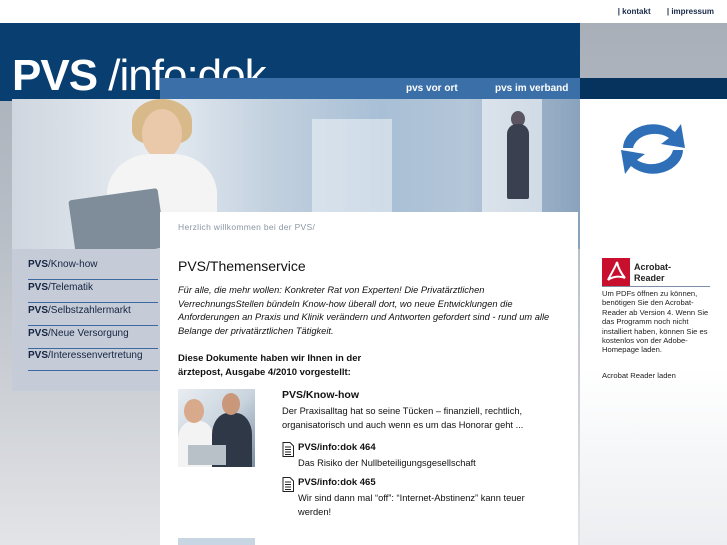 The image size is (727, 545). What do you see at coordinates (634, 11) in the screenshot?
I see `link-kontakt: kontakt` at bounding box center [634, 11].